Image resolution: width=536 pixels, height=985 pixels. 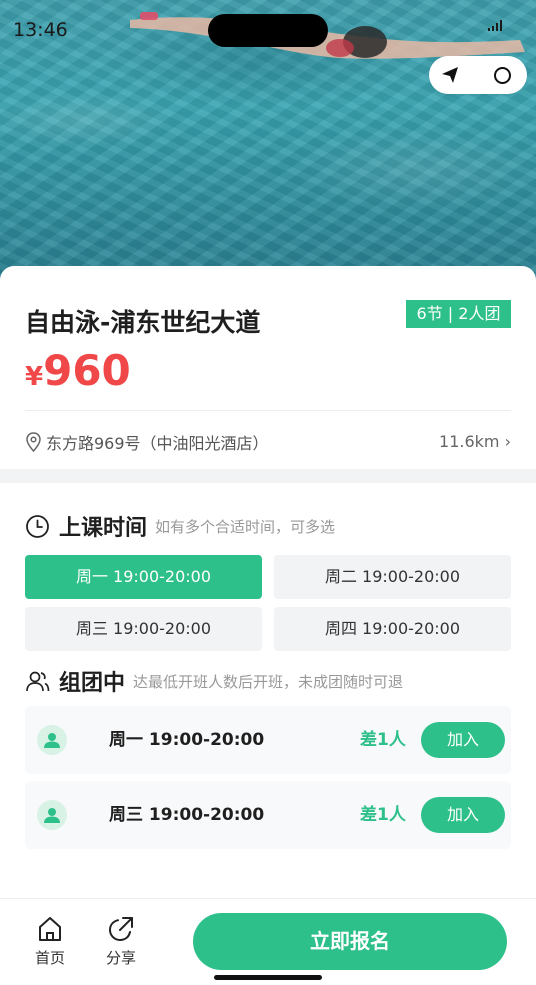 I want to click on currency-symbol: ¥, so click(x=34, y=377).